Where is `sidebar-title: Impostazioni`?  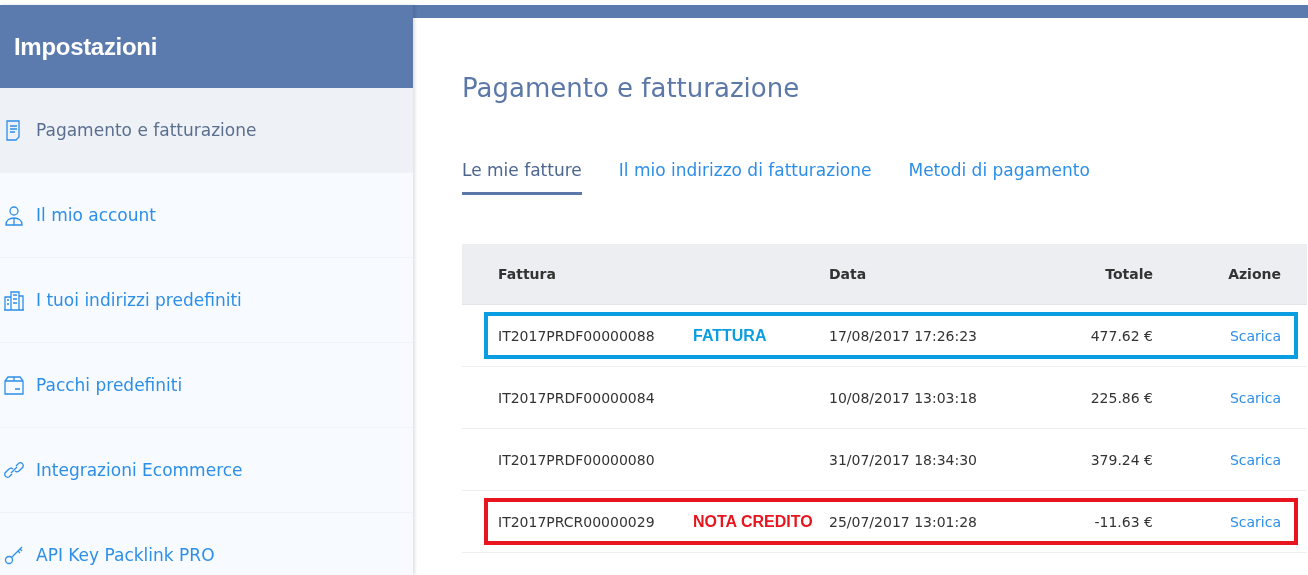
sidebar-title: Impostazioni is located at coordinates (86, 46).